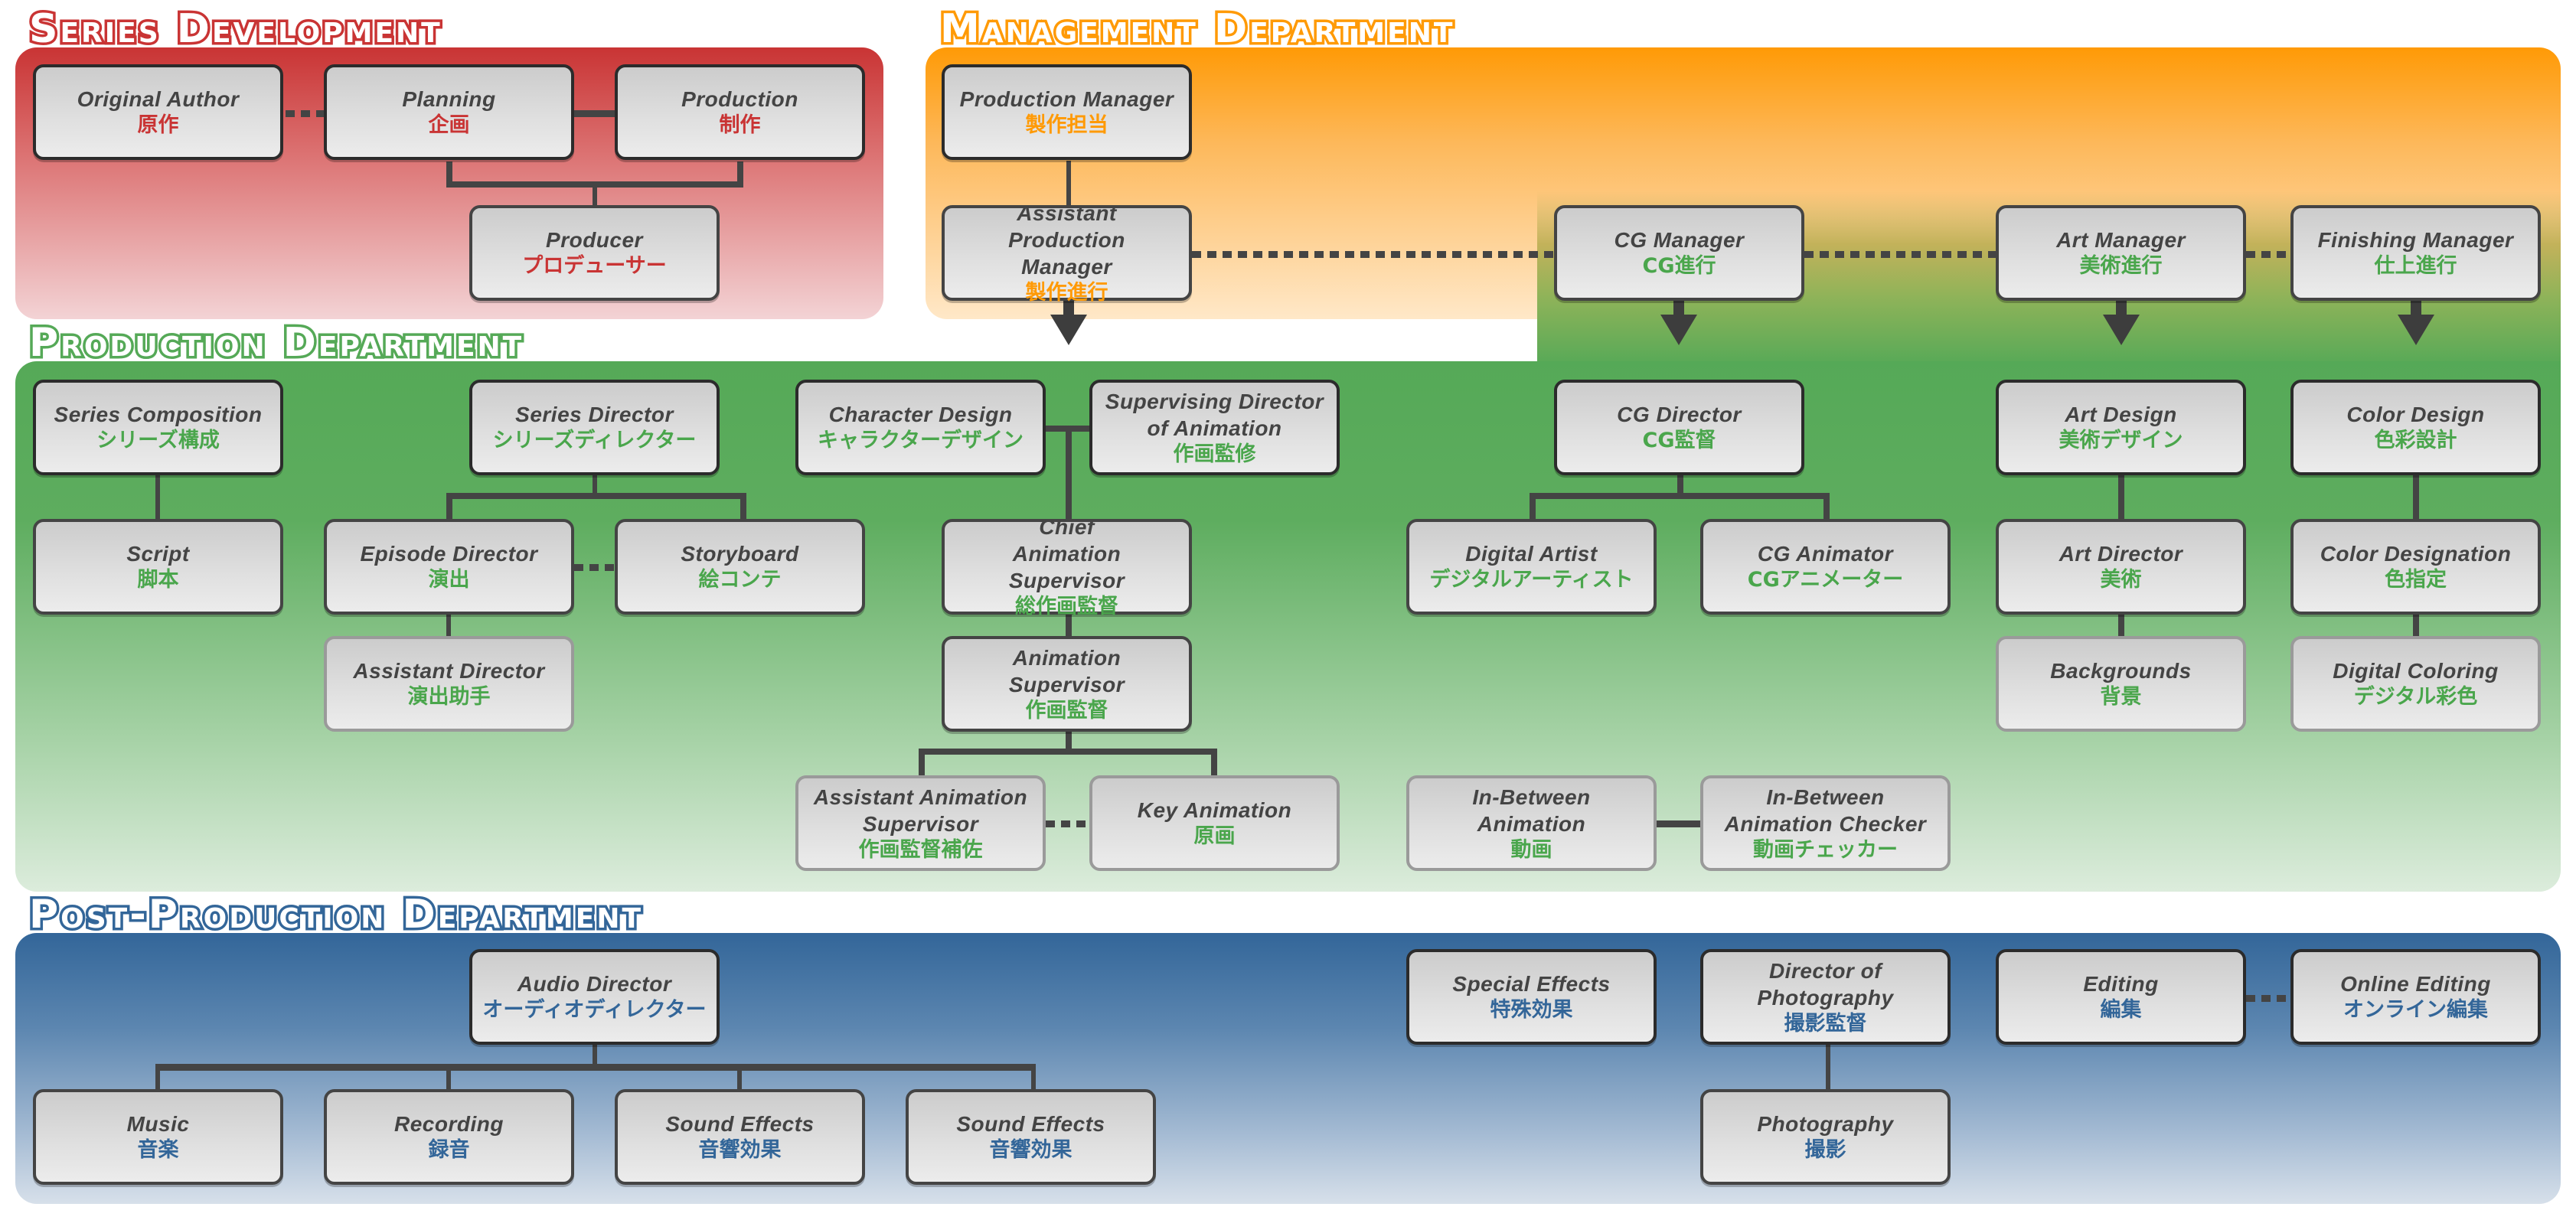 The image size is (2576, 1220). Describe the element at coordinates (740, 1150) in the screenshot. I see `role-title-ja: 音響効果` at that location.